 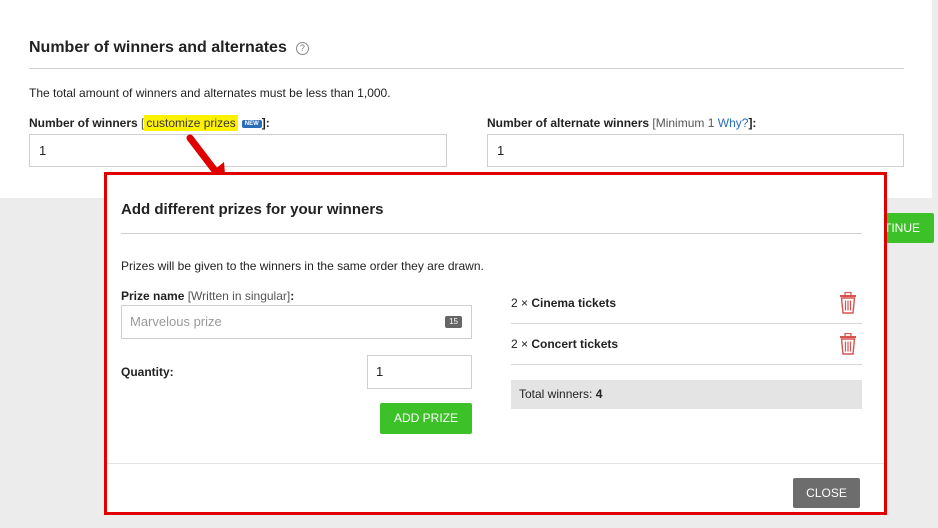 I want to click on prize-name-placeholder: Marvelous prize, so click(x=176, y=321).